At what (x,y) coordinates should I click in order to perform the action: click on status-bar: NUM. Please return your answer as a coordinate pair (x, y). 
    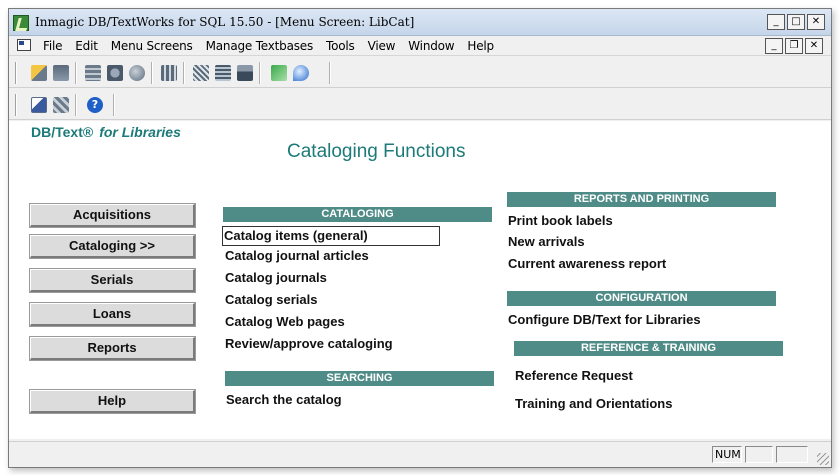
    Looking at the image, I should click on (420, 454).